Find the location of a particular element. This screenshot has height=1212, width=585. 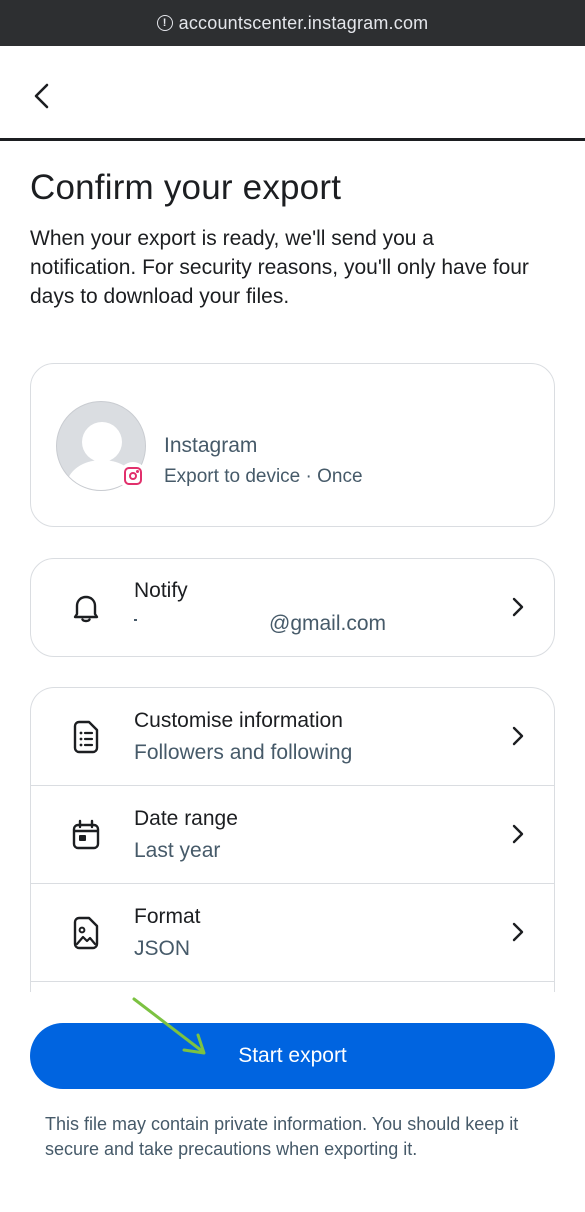

avatar-head is located at coordinates (102, 442).